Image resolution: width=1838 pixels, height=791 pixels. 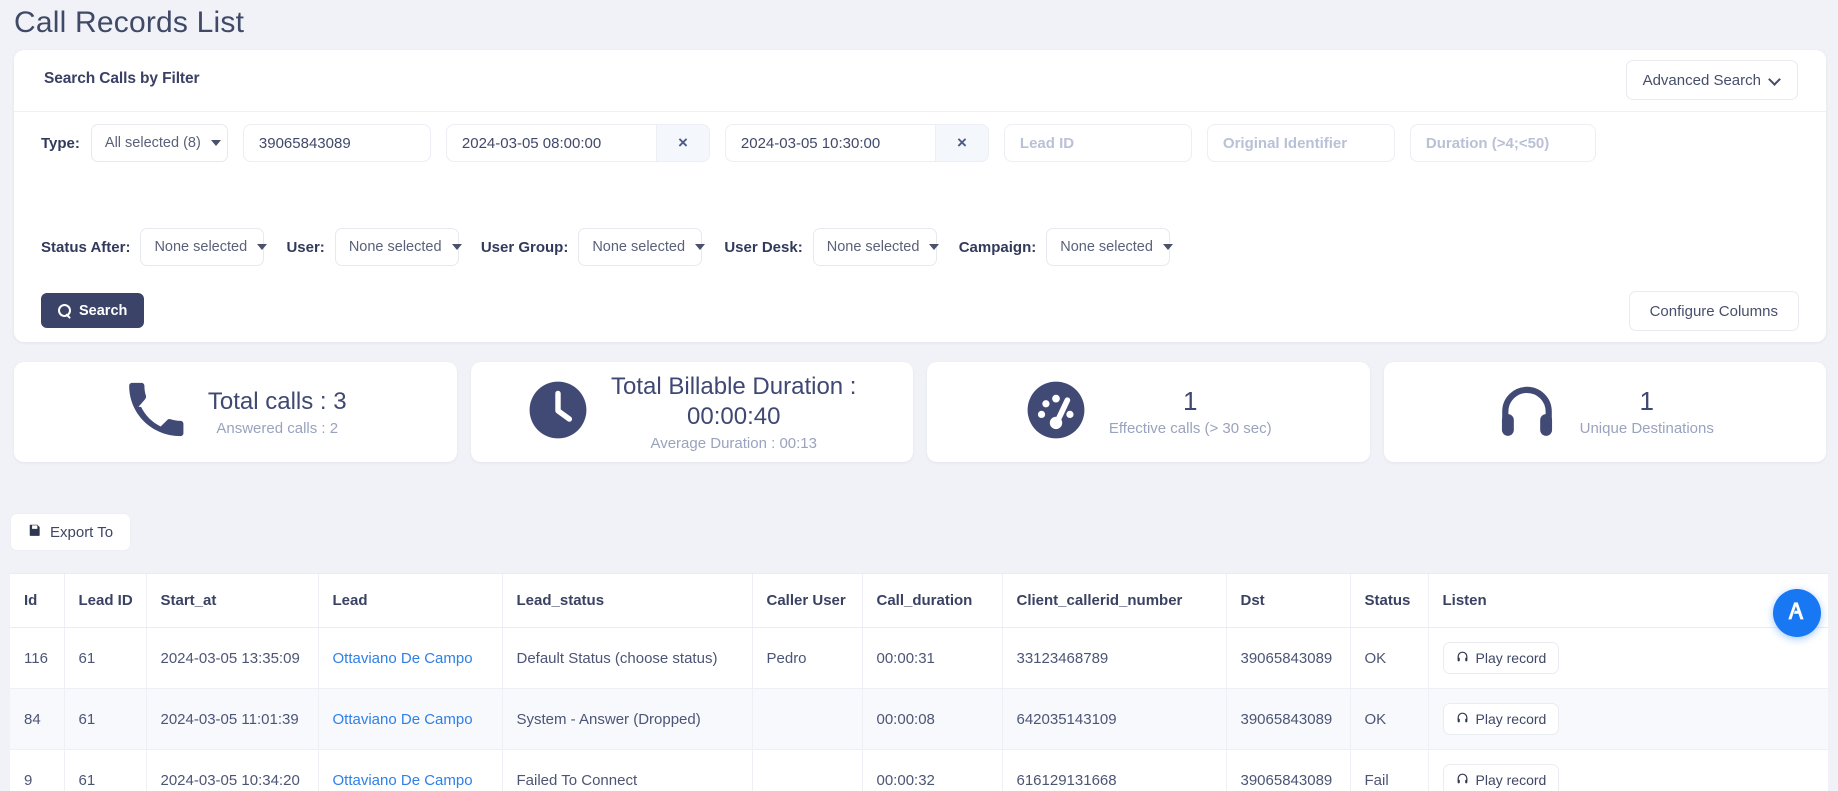 What do you see at coordinates (37, 719) in the screenshot?
I see `cell-id: 84` at bounding box center [37, 719].